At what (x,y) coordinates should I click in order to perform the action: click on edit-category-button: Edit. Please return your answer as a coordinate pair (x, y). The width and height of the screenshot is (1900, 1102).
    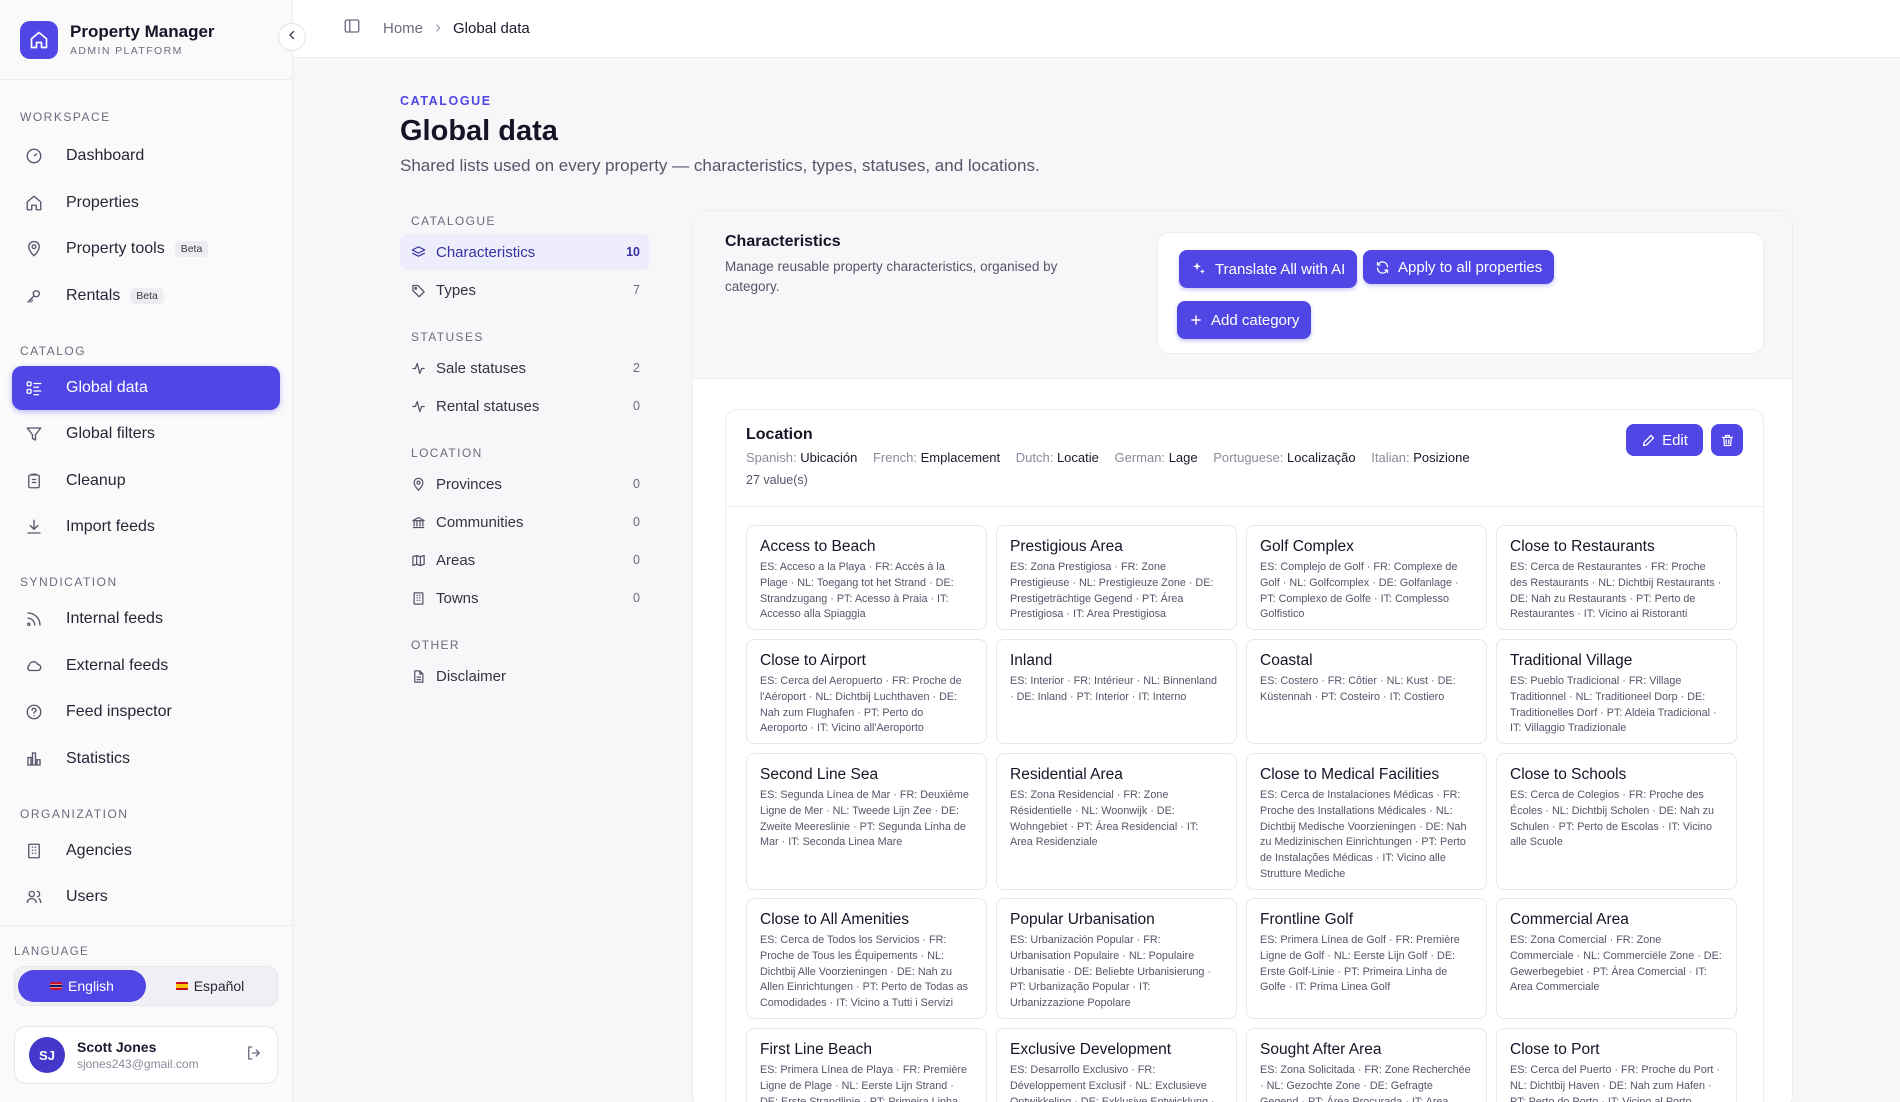
    Looking at the image, I should click on (1664, 440).